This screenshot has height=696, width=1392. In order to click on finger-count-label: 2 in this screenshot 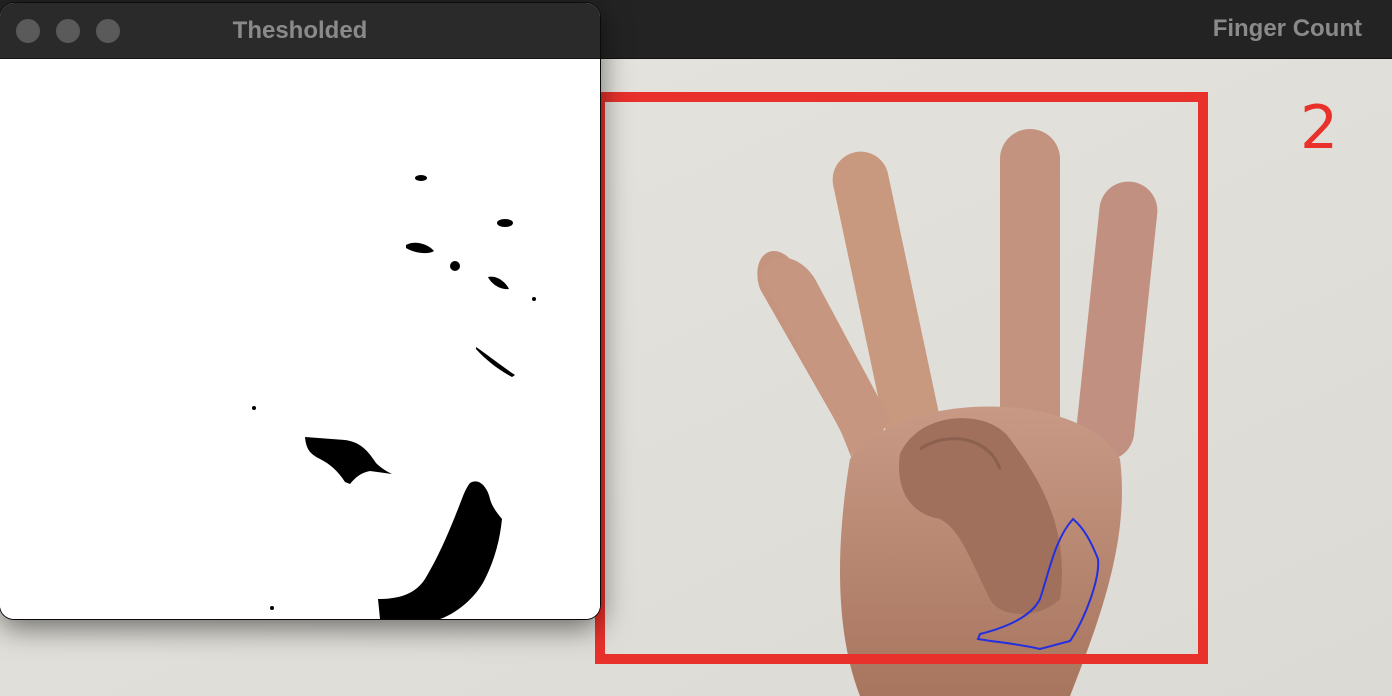, I will do `click(1319, 128)`.